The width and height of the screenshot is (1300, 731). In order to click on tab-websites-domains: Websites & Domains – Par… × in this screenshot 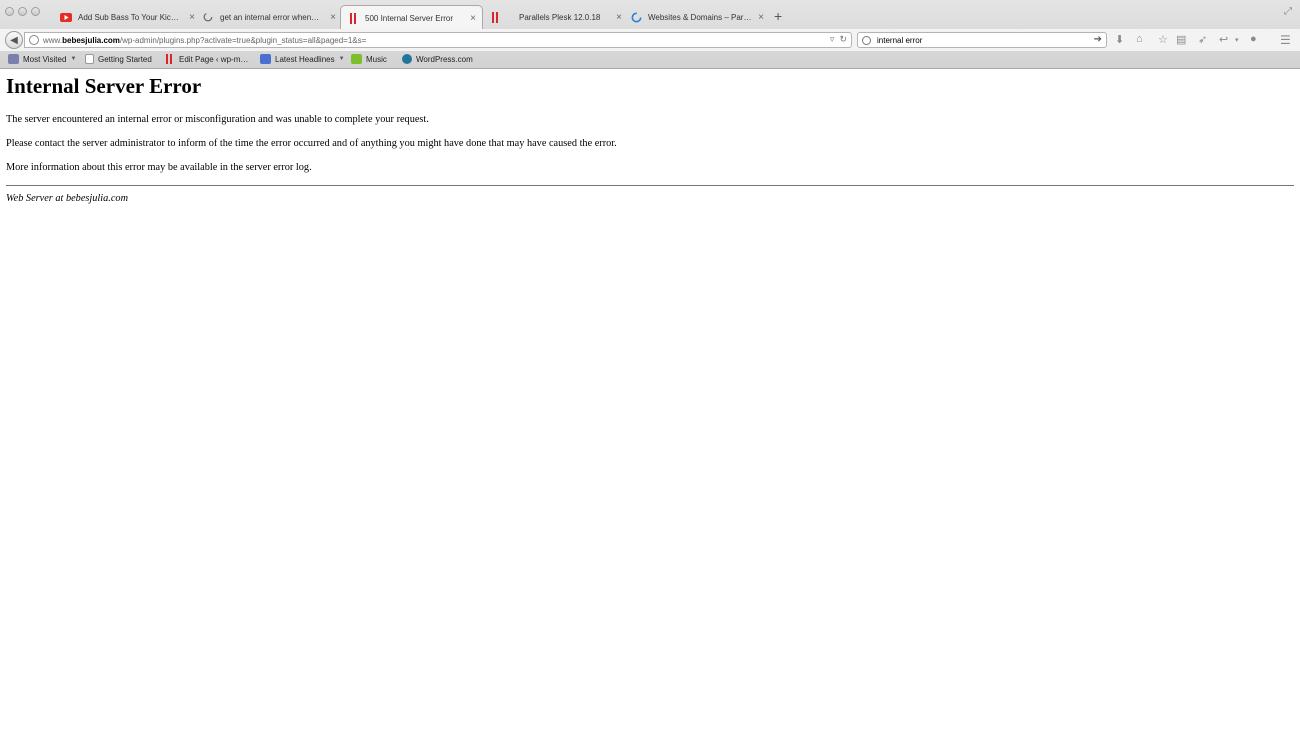, I will do `click(697, 17)`.